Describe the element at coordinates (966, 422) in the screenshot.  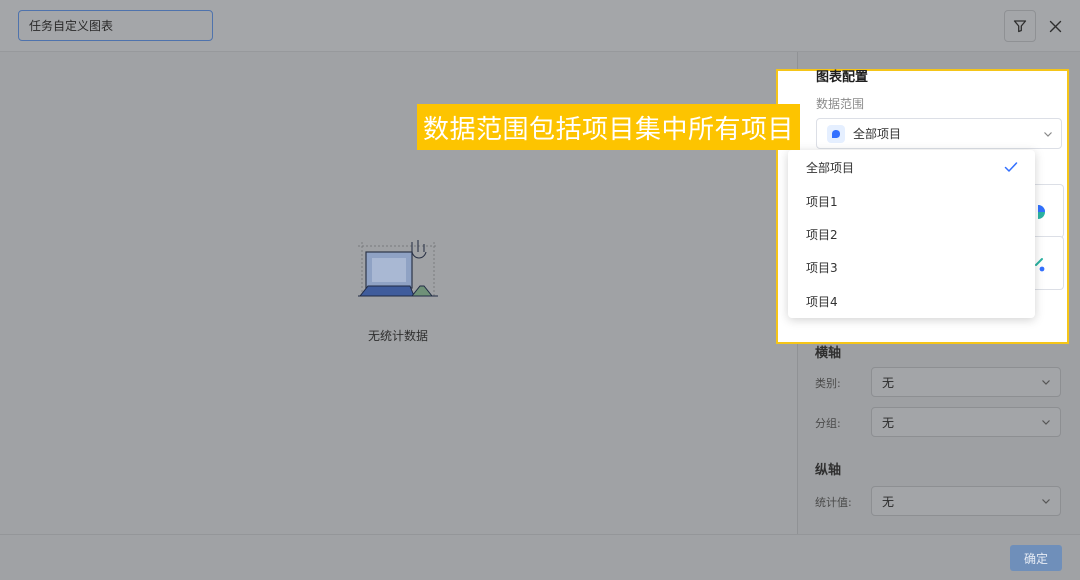
I see `group-select: 无` at that location.